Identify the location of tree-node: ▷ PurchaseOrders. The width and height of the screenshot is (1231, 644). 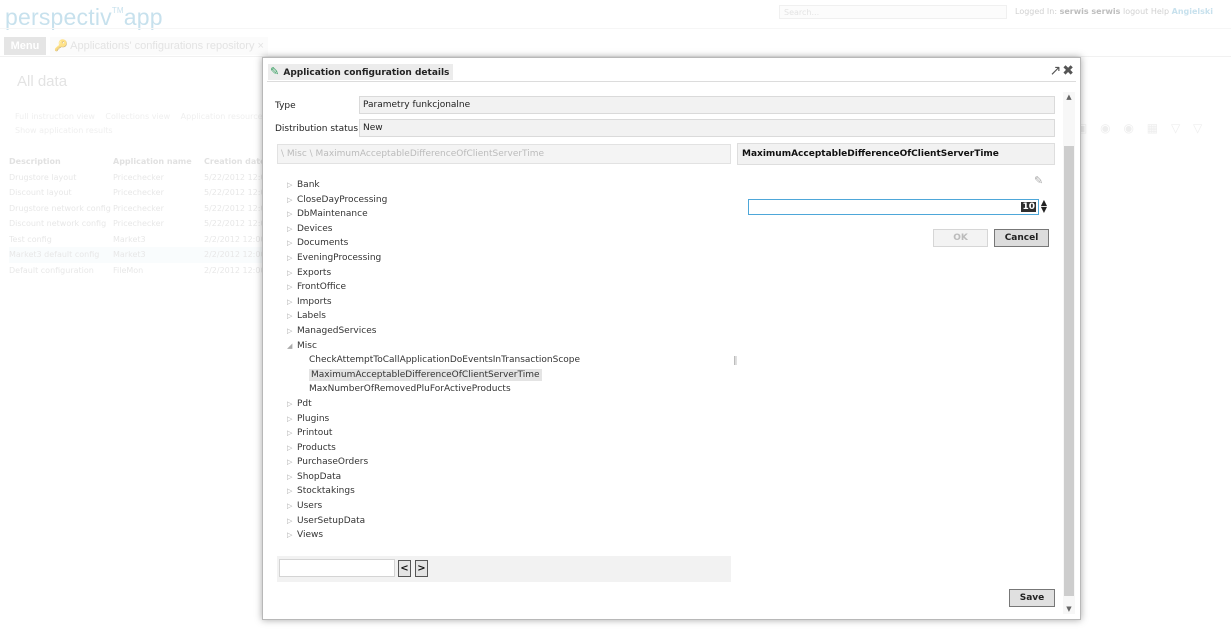
(507, 462).